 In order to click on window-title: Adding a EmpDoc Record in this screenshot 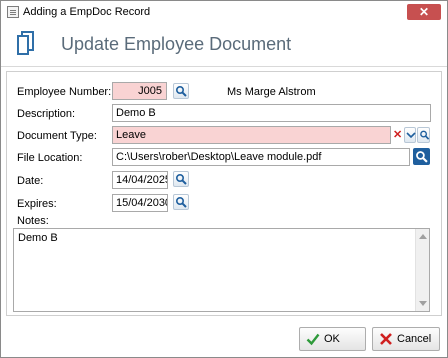, I will do `click(87, 12)`.